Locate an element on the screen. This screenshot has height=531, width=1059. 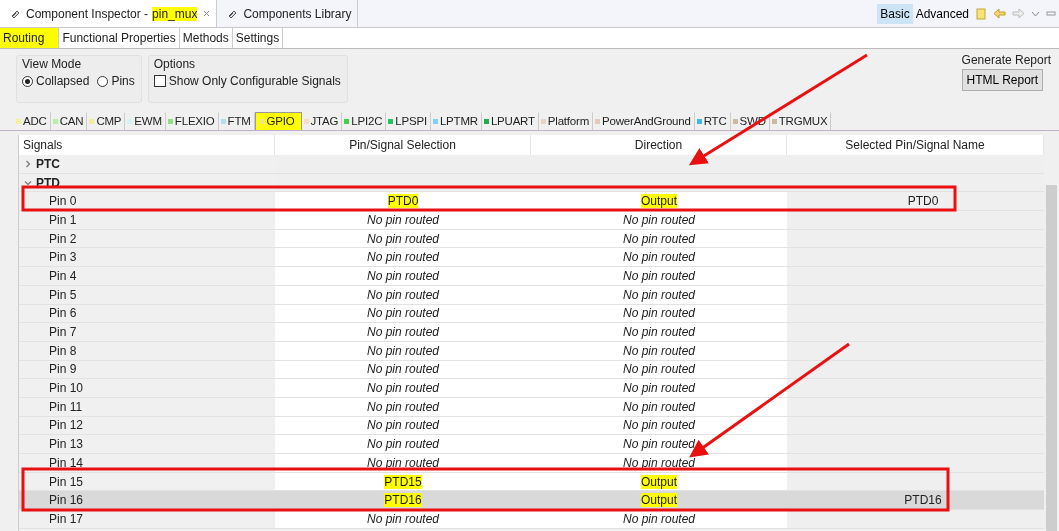
pin-selection: PTD15 is located at coordinates (403, 481).